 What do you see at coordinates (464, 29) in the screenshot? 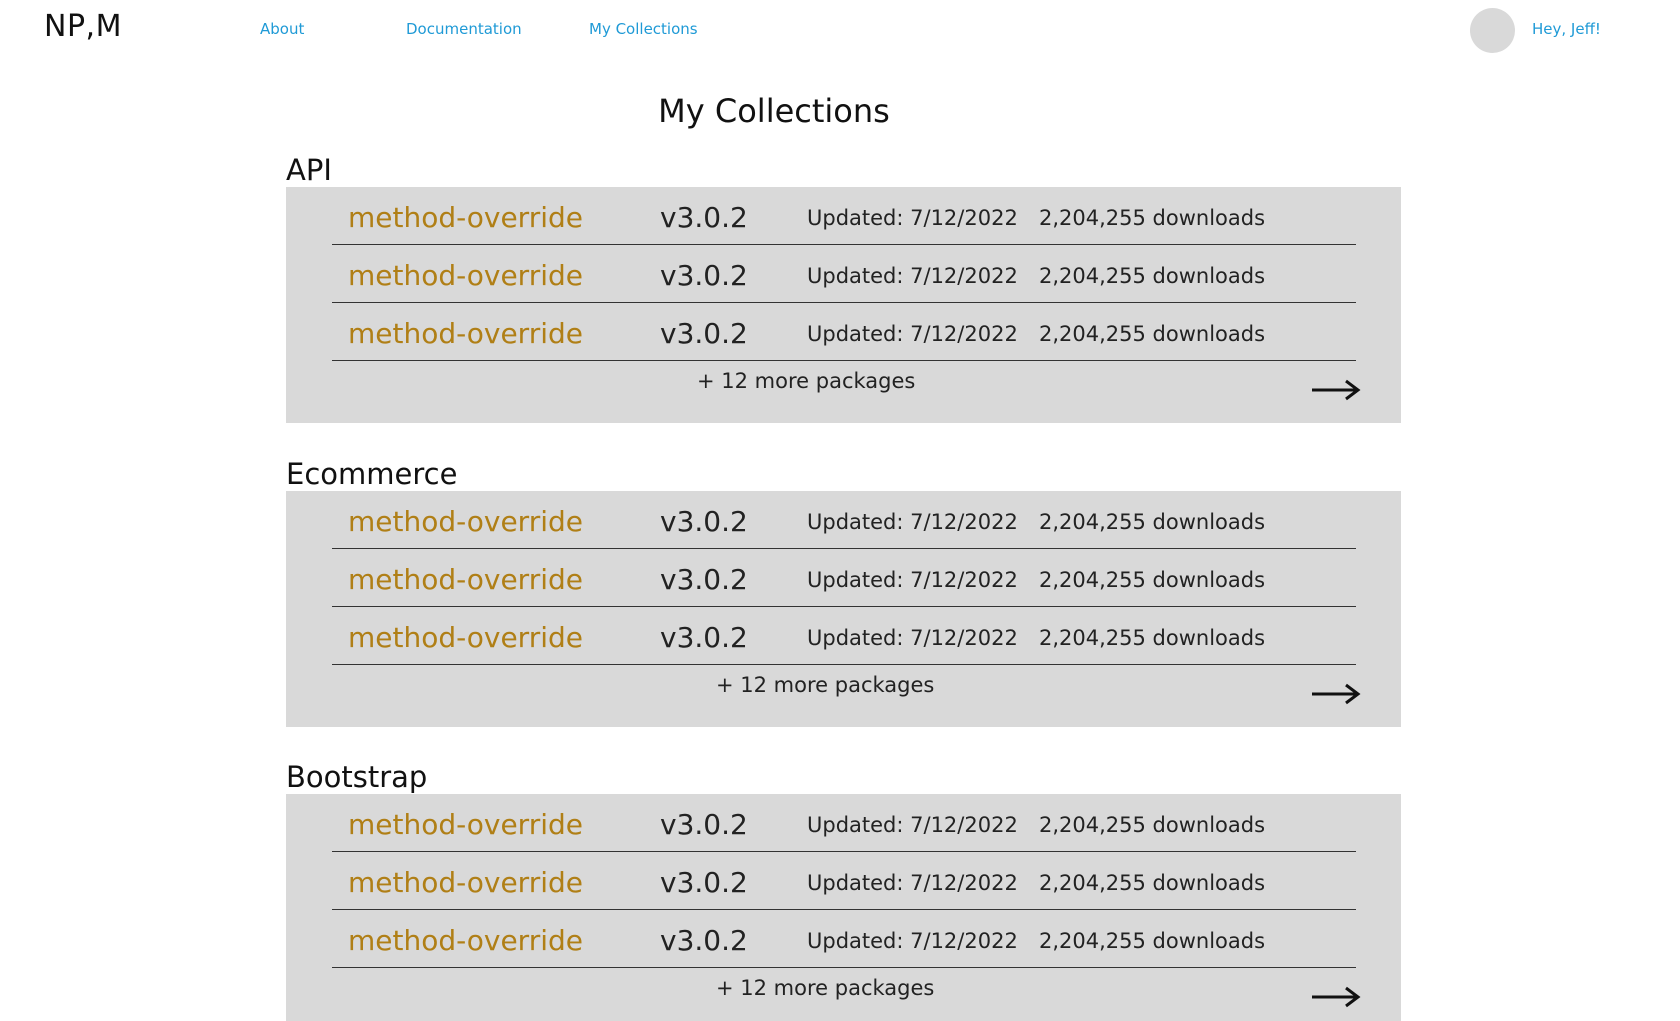
I see `nav-documentation-link: Documentation` at bounding box center [464, 29].